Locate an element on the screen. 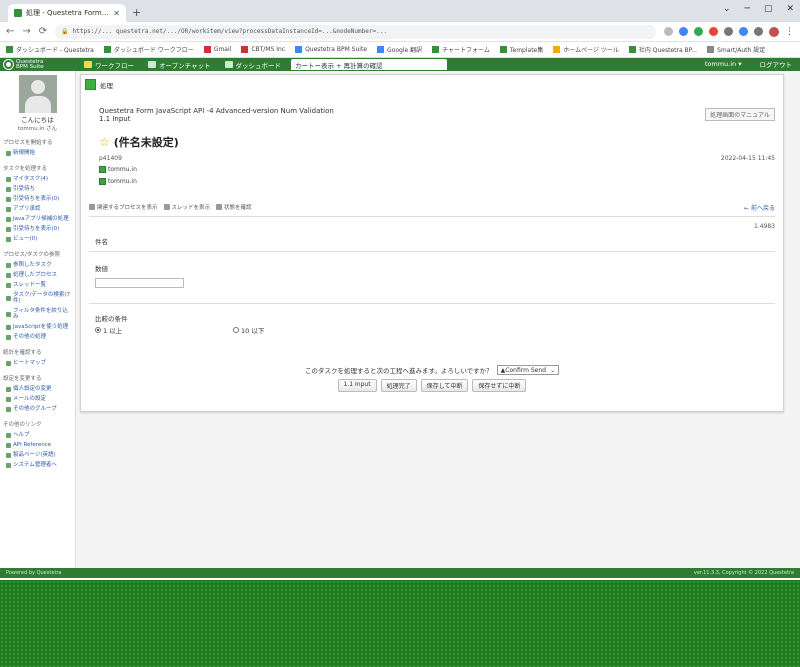  thread-button: スレッドを表示 is located at coordinates (186, 207).